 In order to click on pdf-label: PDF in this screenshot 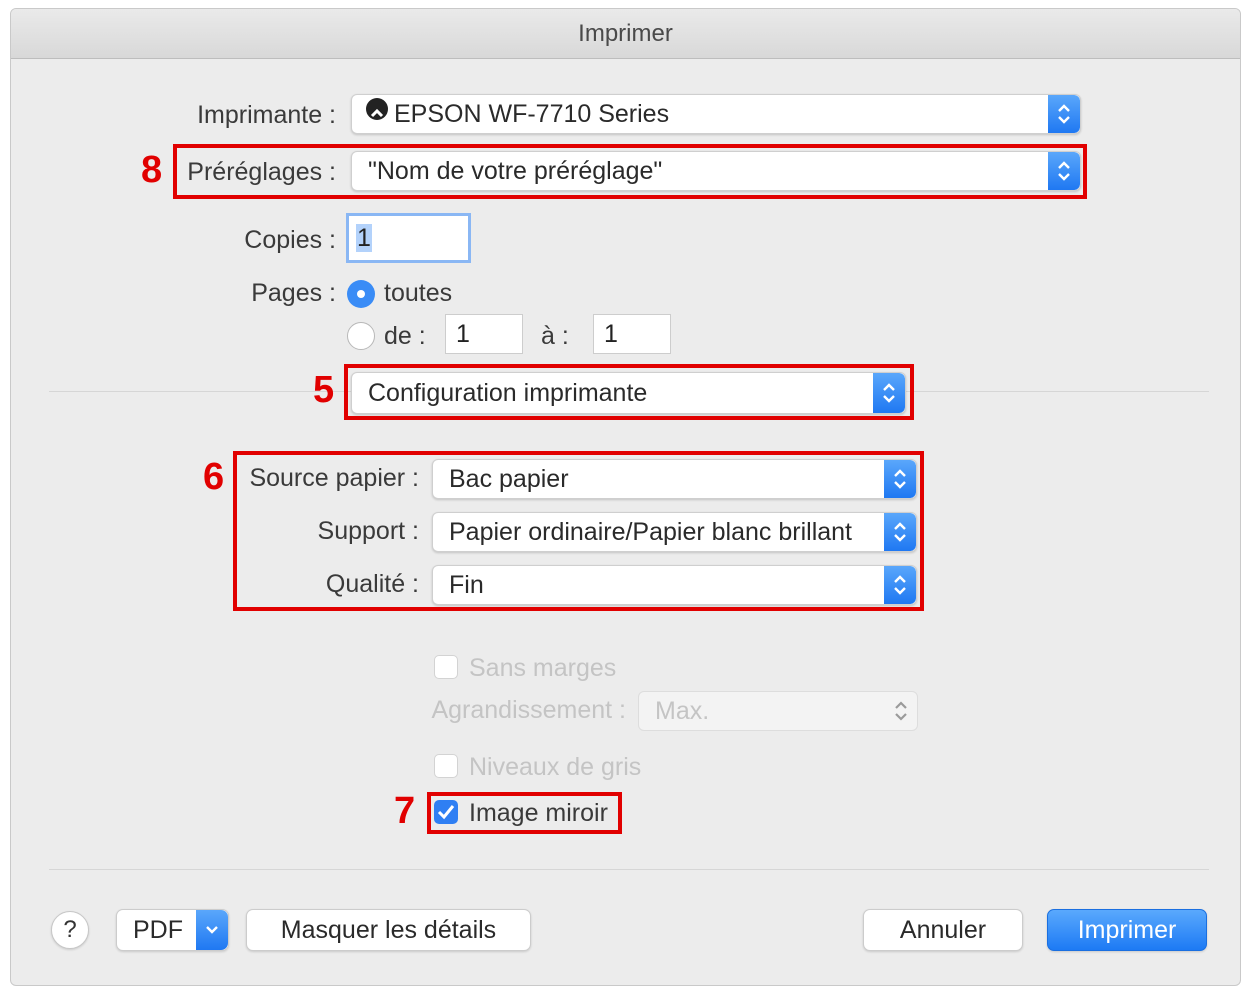, I will do `click(158, 930)`.